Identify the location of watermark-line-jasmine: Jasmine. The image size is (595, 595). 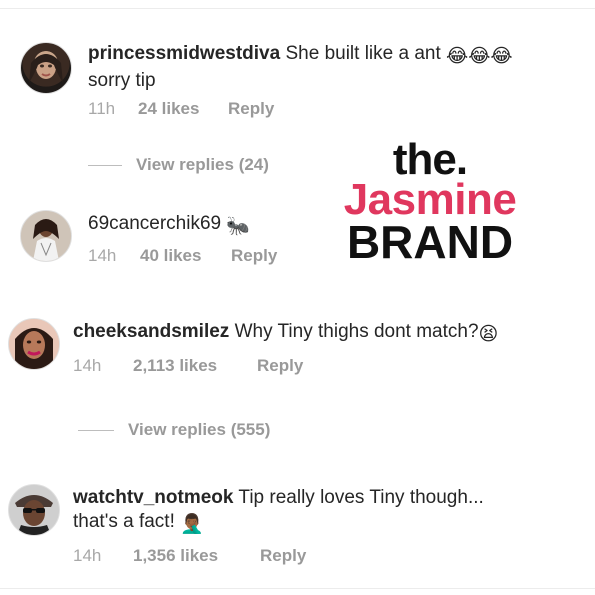
(430, 199).